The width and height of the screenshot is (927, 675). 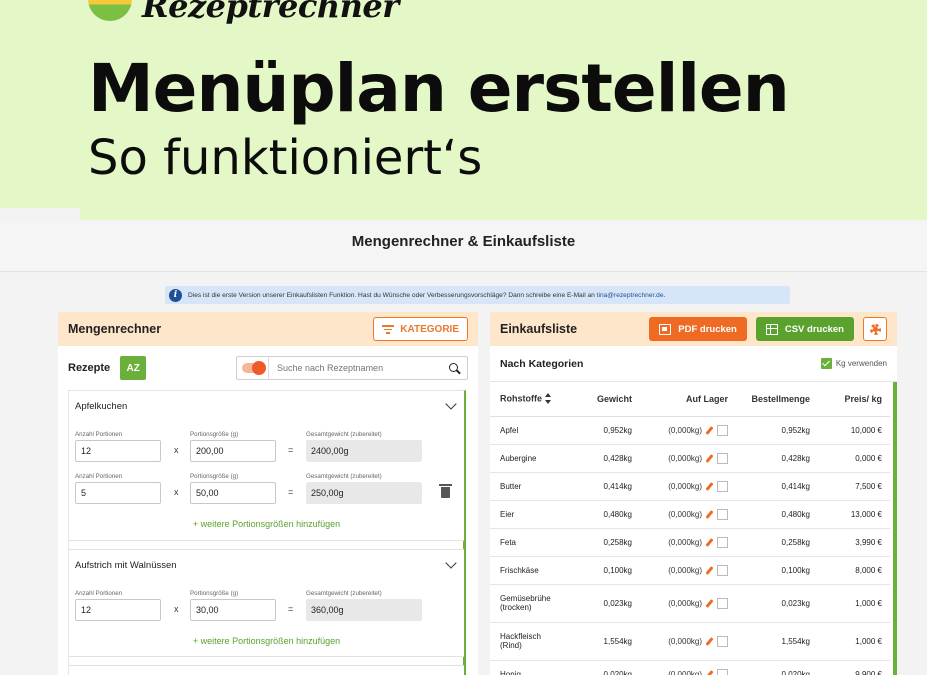 I want to click on recipe-name: Apfelkuchen, so click(x=101, y=406).